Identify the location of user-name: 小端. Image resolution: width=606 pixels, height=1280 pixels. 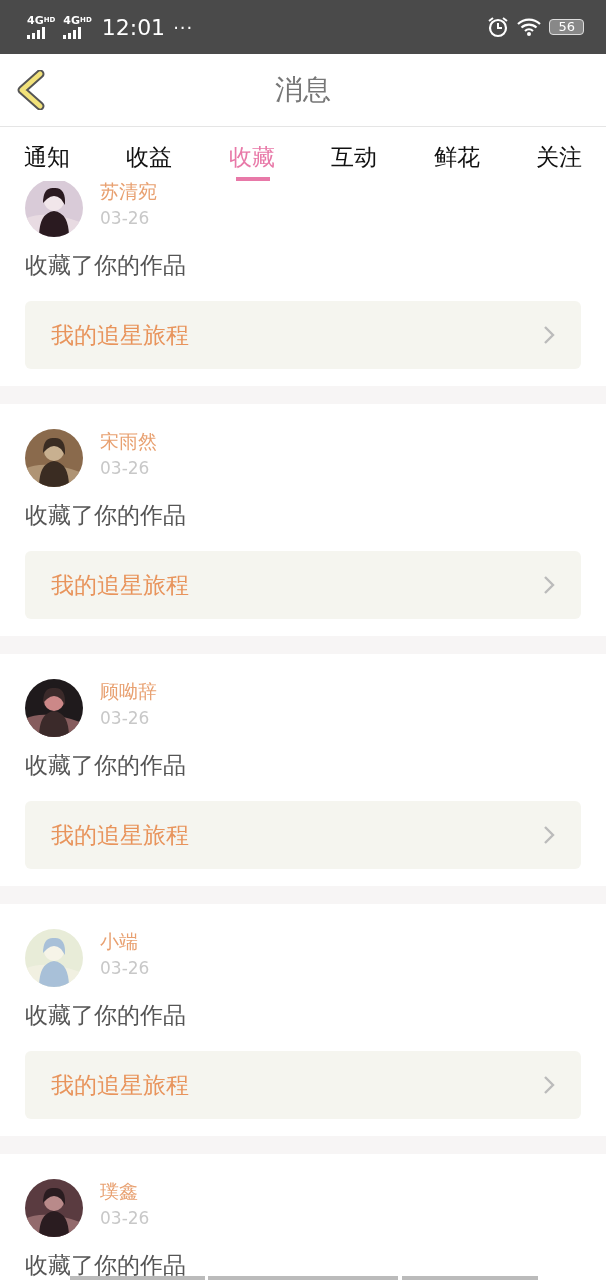
(125, 941).